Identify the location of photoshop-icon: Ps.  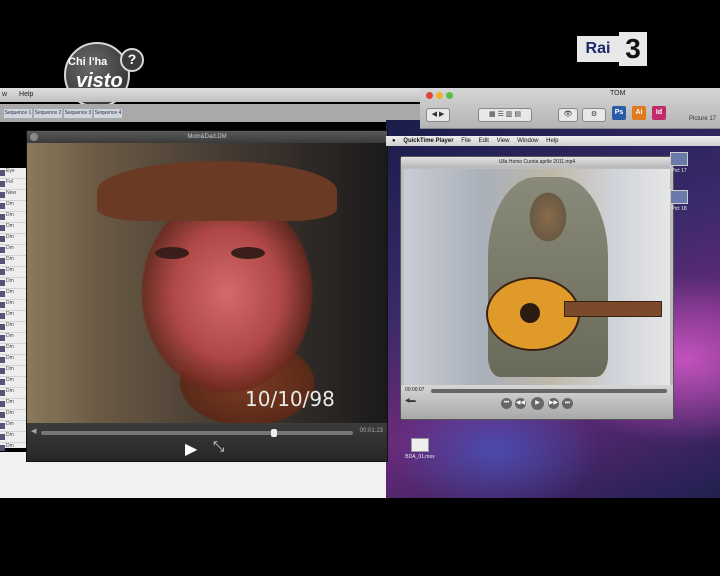
(619, 113).